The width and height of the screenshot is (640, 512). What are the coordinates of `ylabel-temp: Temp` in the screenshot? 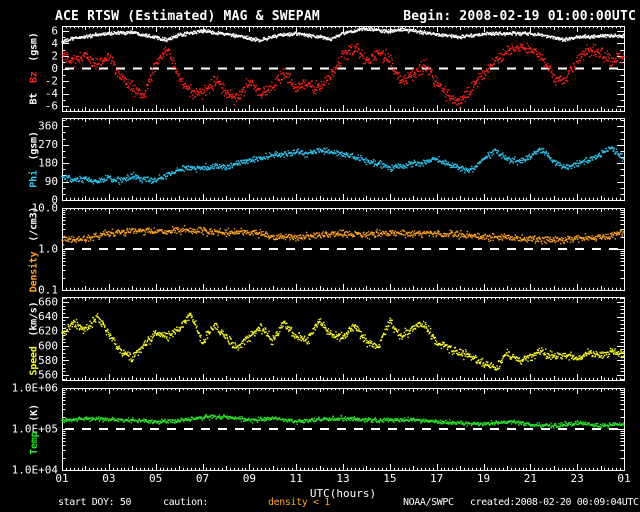 It's located at (34, 443).